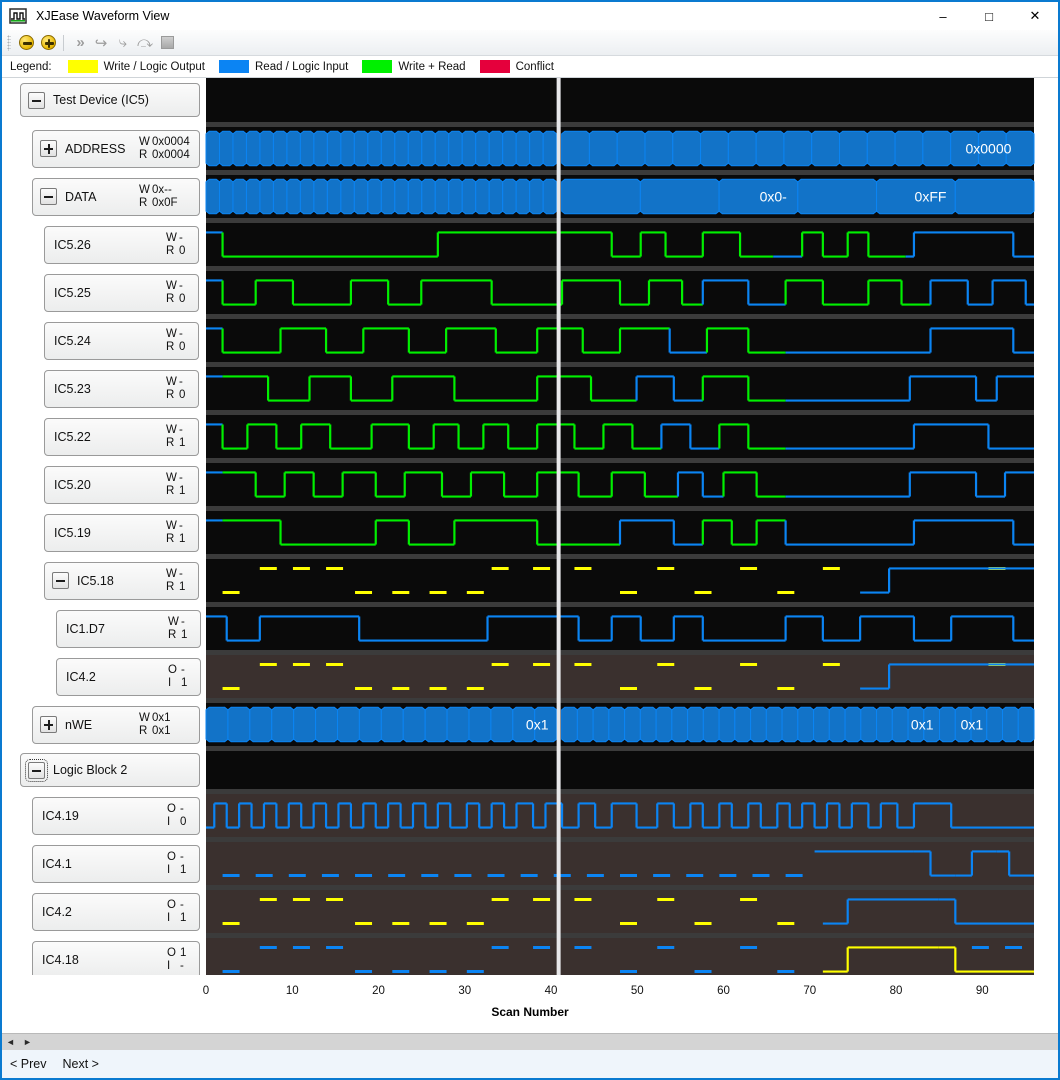 Image resolution: width=1060 pixels, height=1080 pixels. I want to click on scan-cursor-line, so click(558, 526).